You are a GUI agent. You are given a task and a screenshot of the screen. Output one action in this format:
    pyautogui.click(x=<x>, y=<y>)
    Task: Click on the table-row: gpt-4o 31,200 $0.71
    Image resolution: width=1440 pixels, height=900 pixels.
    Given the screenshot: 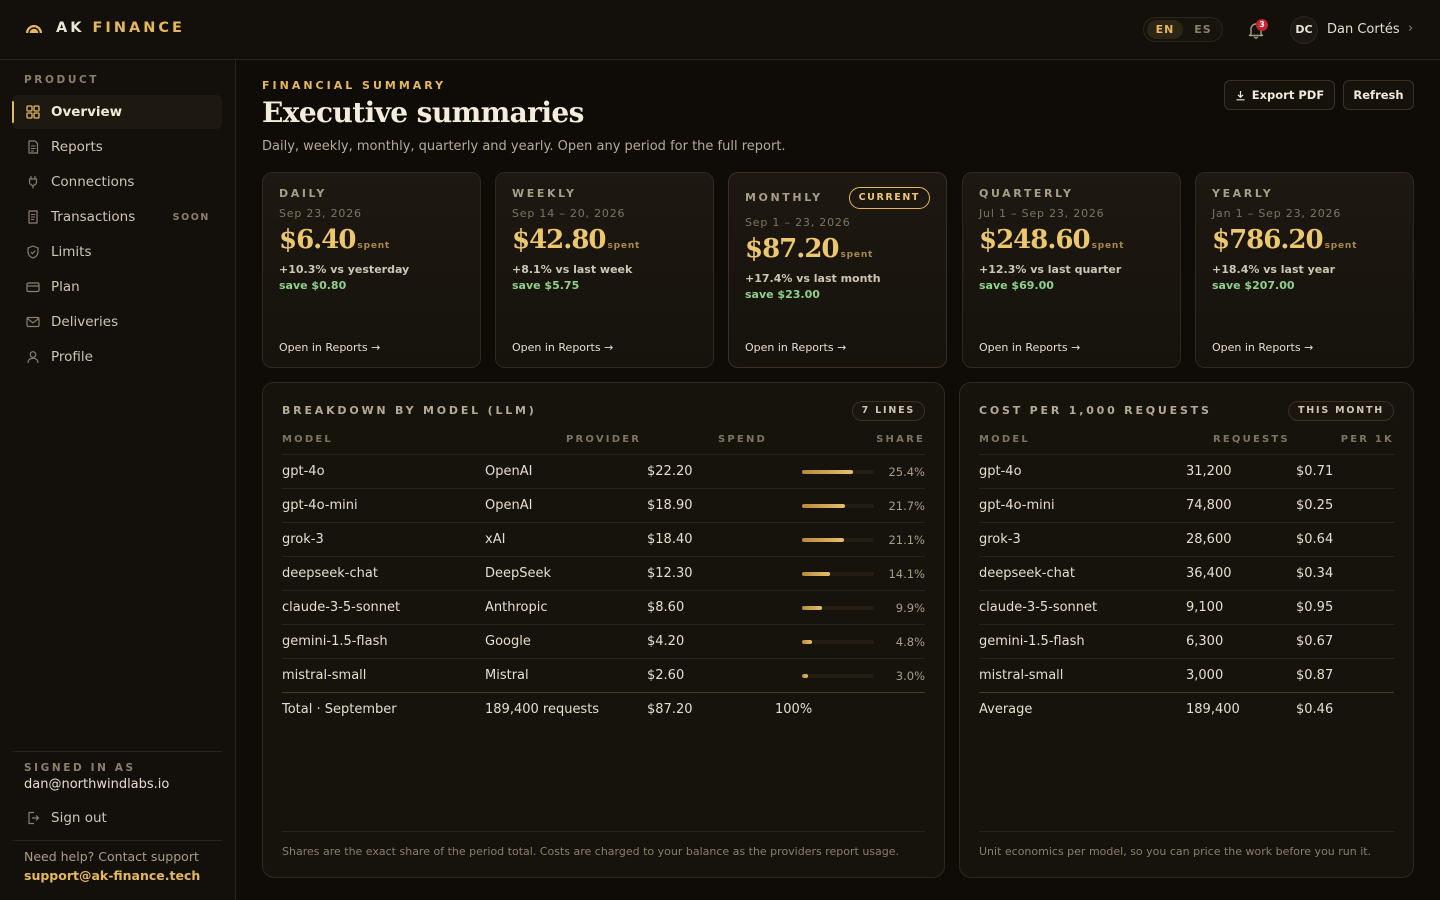 What is the action you would take?
    pyautogui.click(x=1186, y=472)
    